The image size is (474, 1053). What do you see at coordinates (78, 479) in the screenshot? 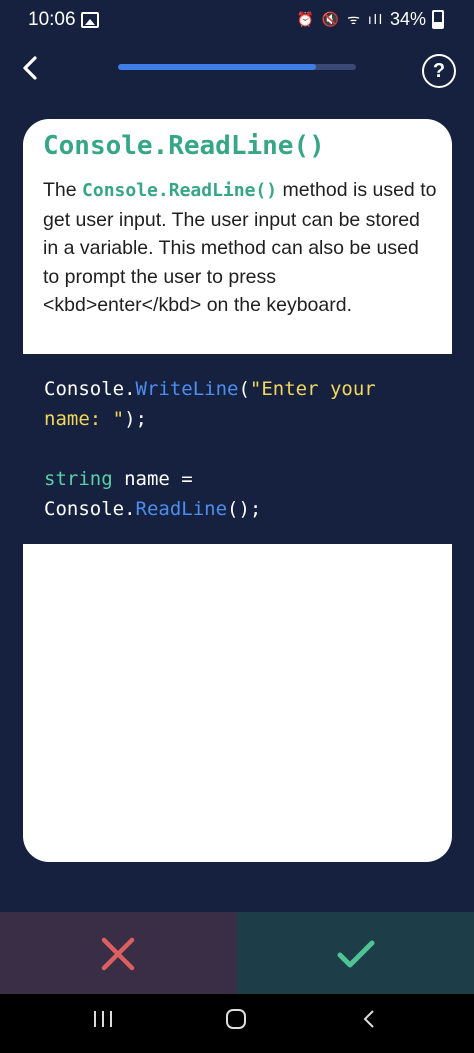
I see `code-token-keyword: string` at bounding box center [78, 479].